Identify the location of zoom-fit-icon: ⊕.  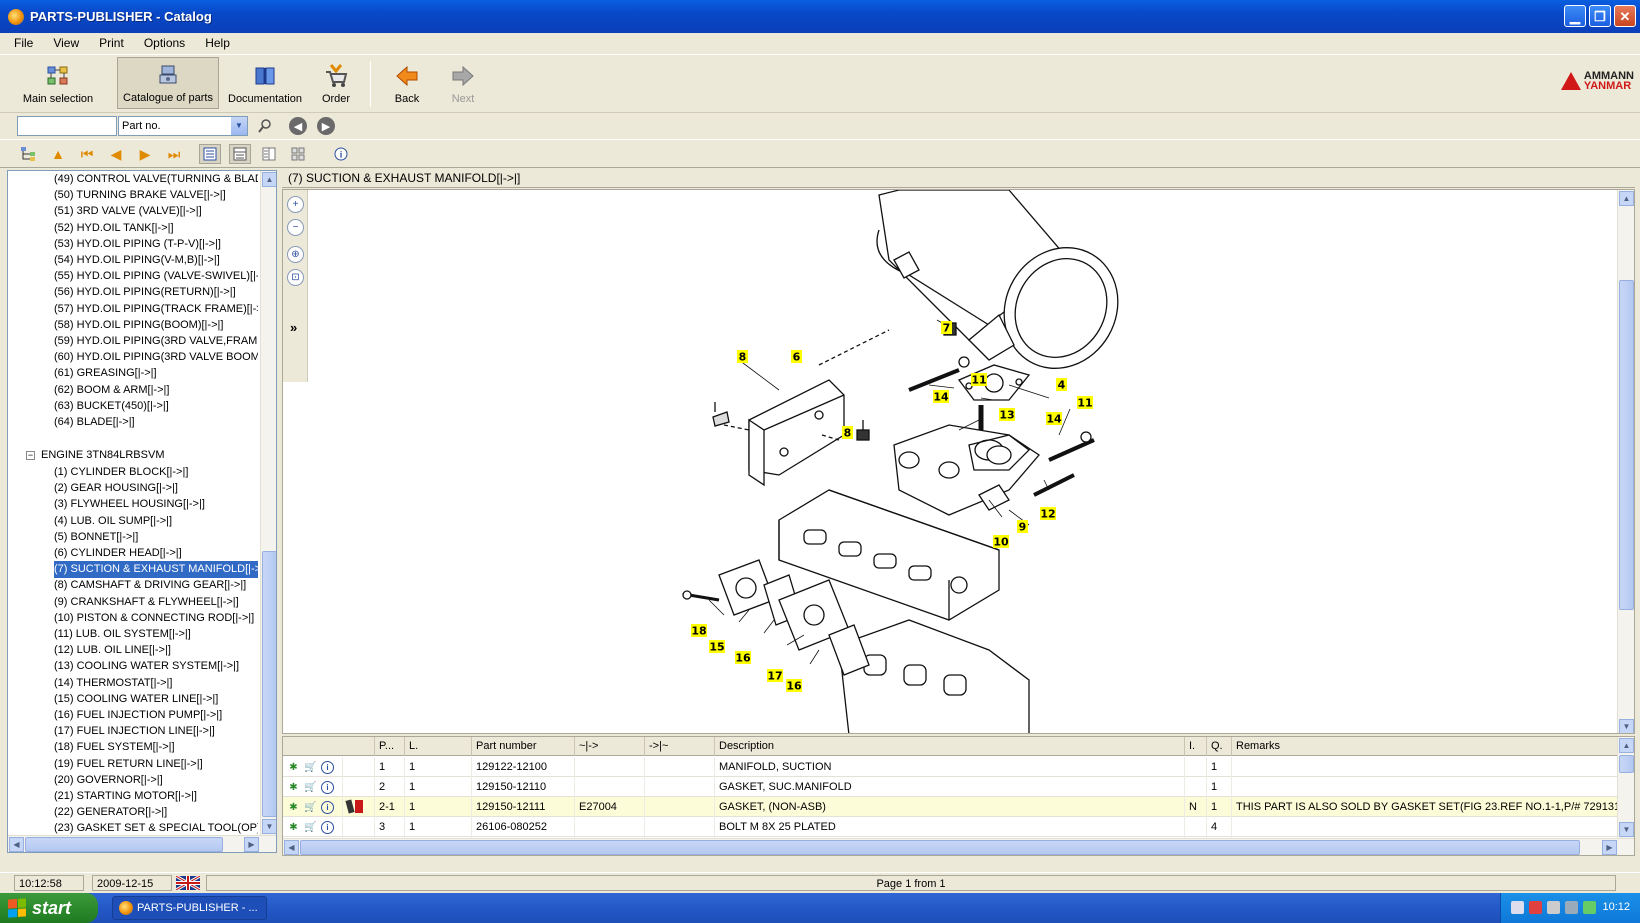
(295, 254).